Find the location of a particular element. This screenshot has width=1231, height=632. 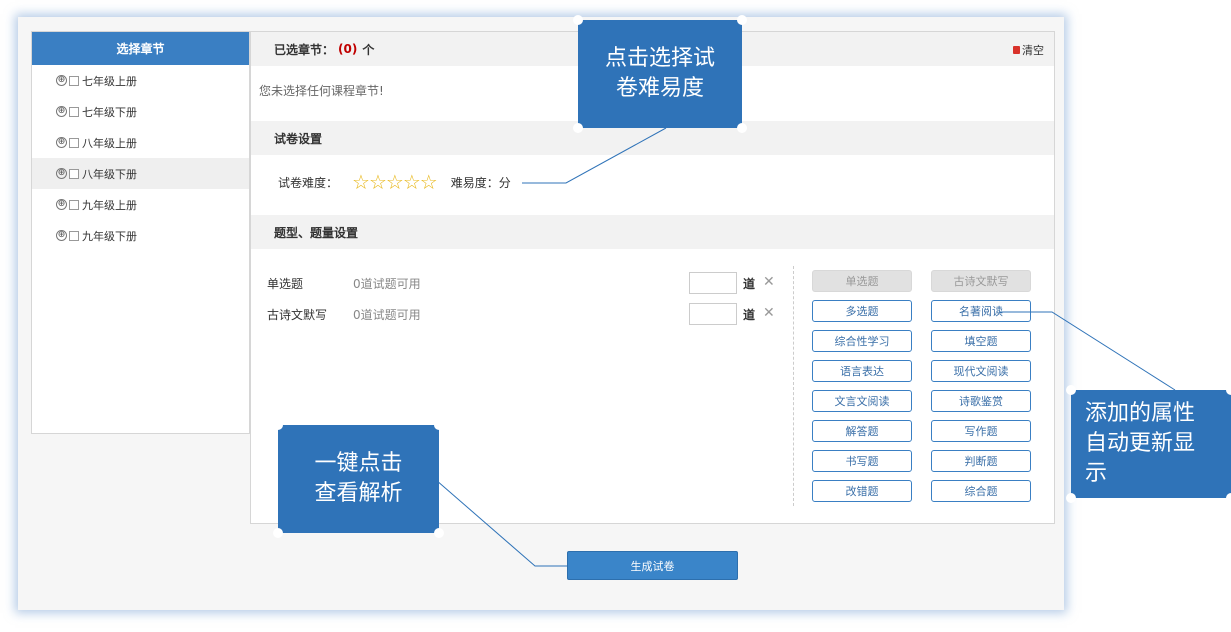

difficulty-callout: 点击选择试 卷难易度 is located at coordinates (660, 74).